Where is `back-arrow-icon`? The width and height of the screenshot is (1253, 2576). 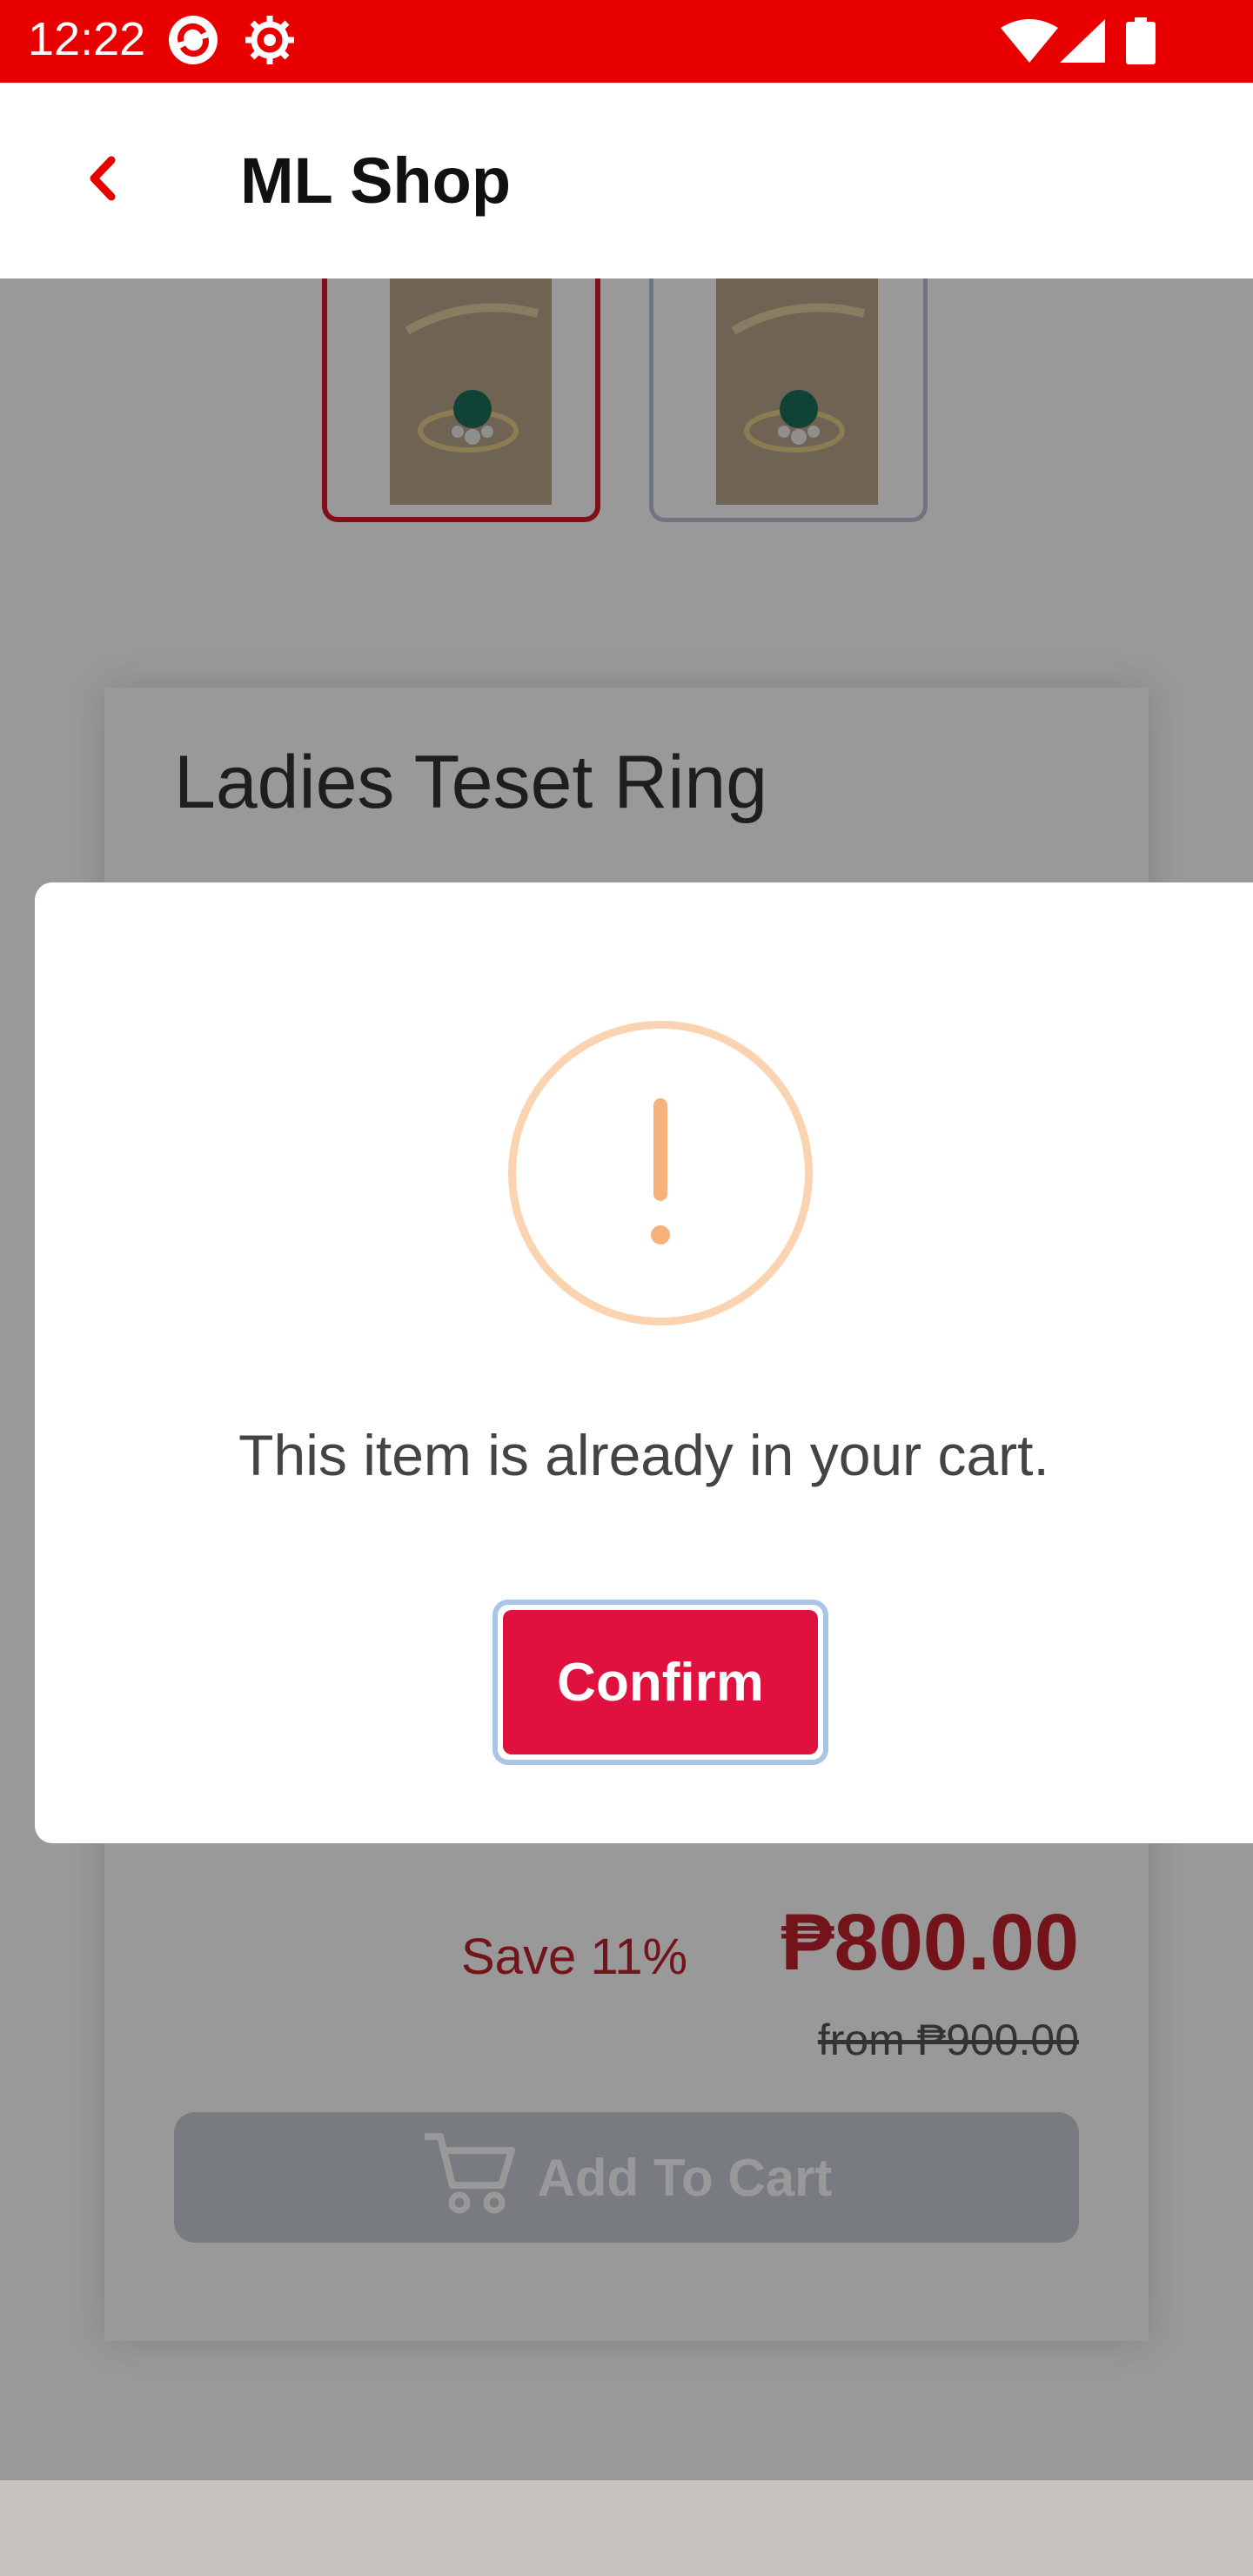
back-arrow-icon is located at coordinates (104, 179).